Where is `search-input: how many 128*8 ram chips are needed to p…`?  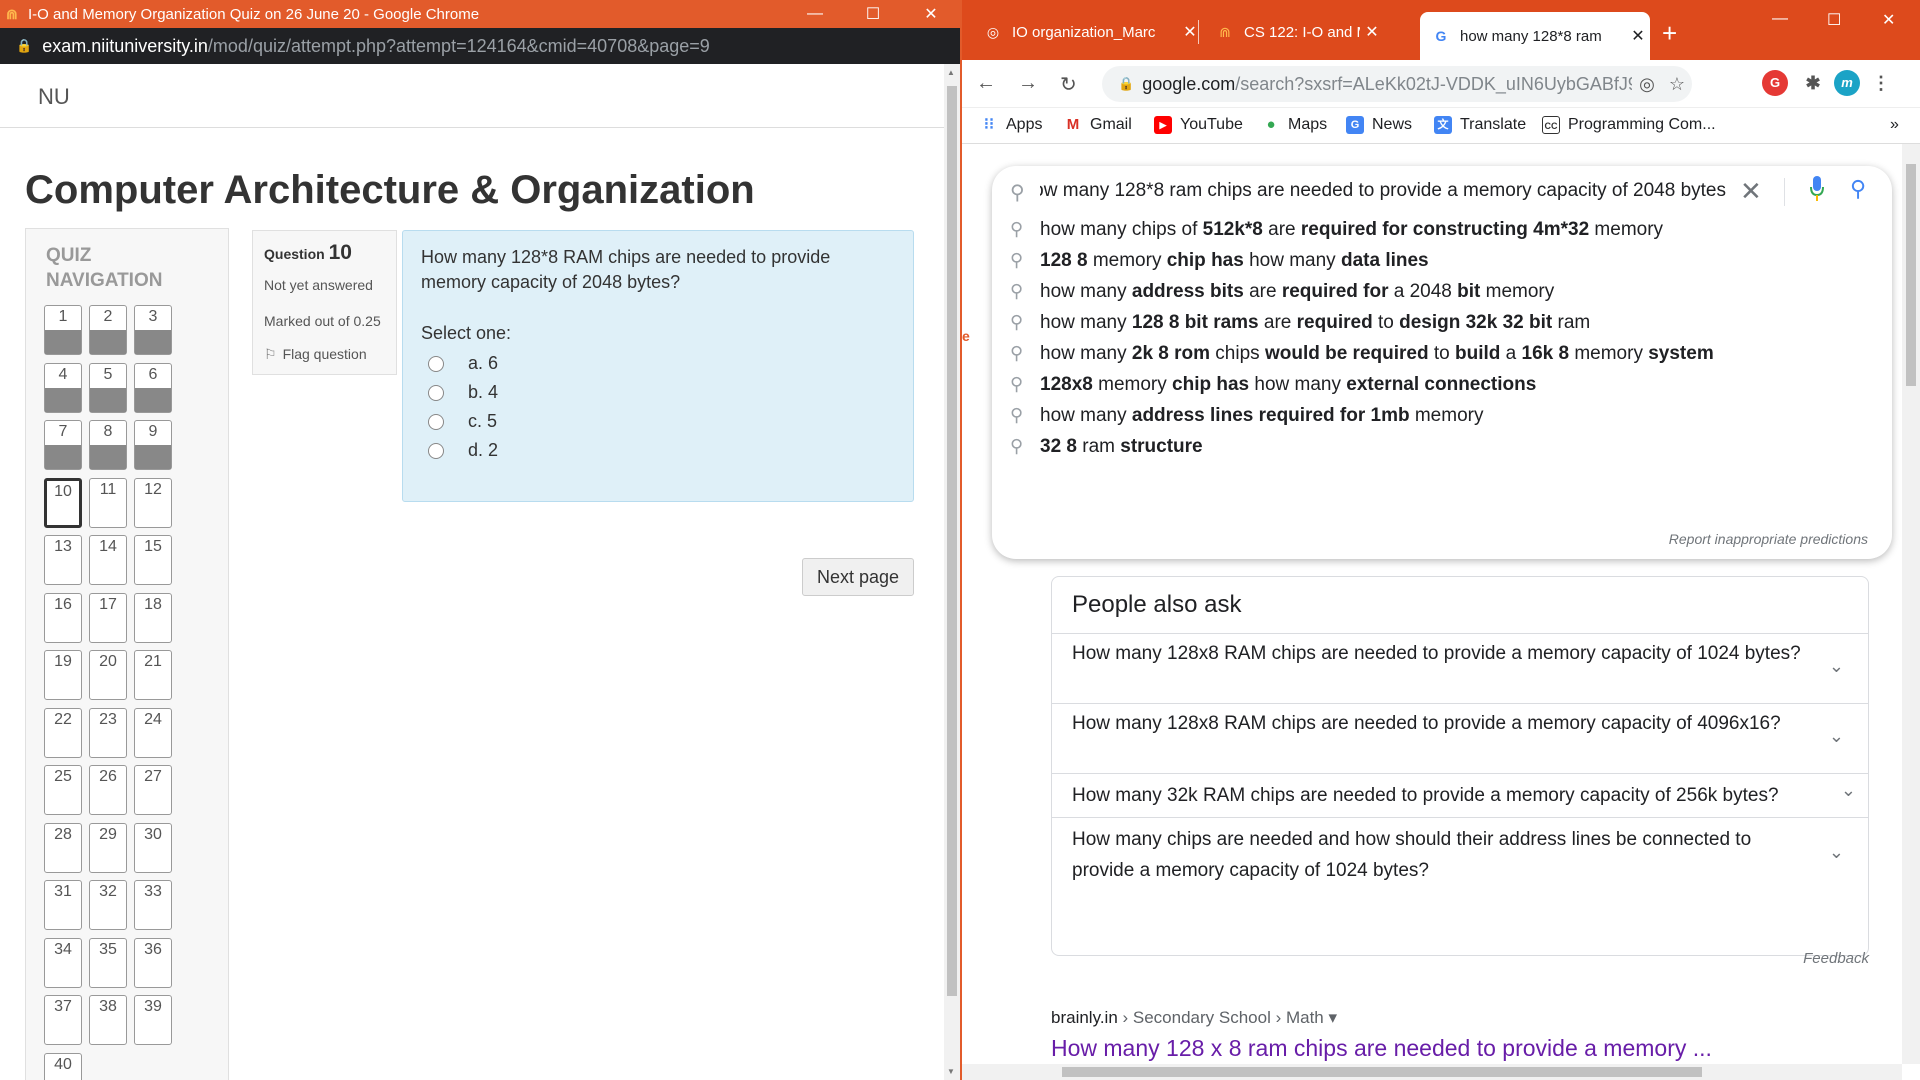
search-input: how many 128*8 ram chips are needed to p… is located at coordinates (1383, 194).